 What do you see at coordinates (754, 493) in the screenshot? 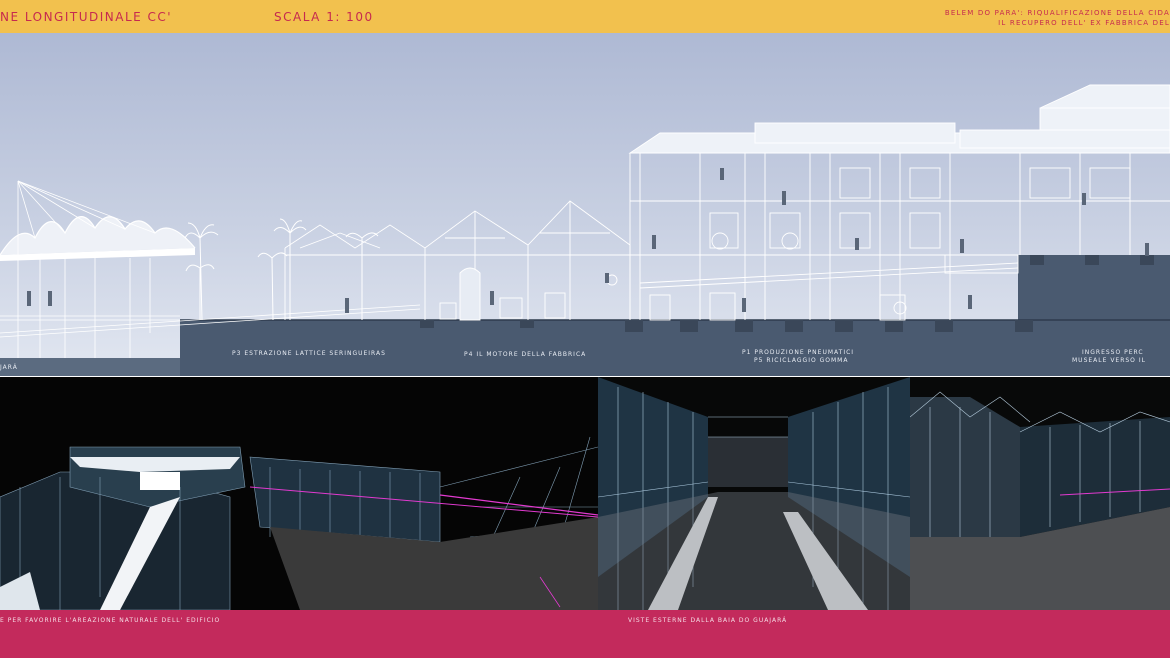
I see `street-wireframe-view` at bounding box center [754, 493].